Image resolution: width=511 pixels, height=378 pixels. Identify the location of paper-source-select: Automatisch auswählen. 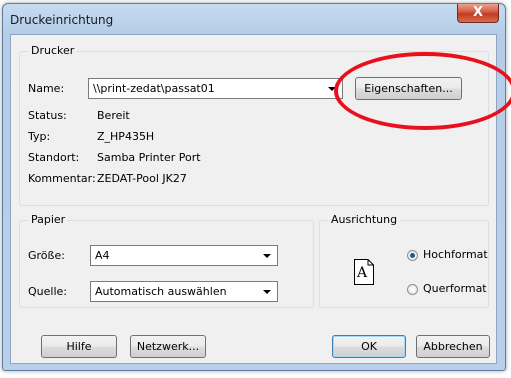
(184, 291).